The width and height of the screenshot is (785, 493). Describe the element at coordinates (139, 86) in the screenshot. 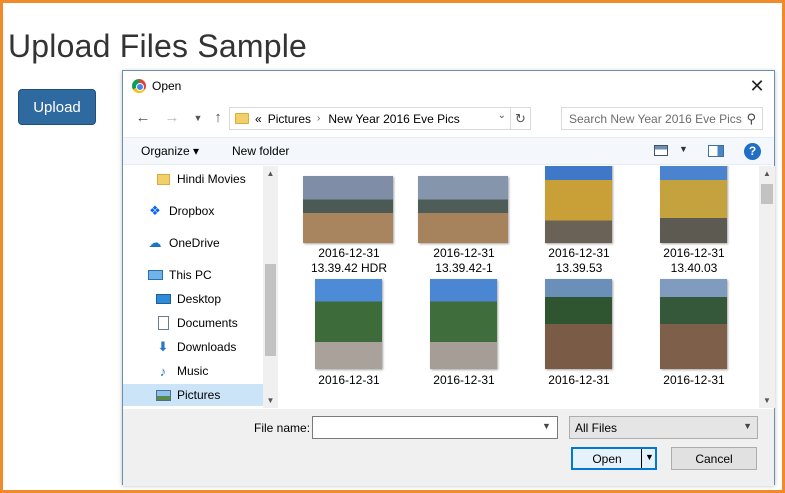

I see `chrome-icon` at that location.